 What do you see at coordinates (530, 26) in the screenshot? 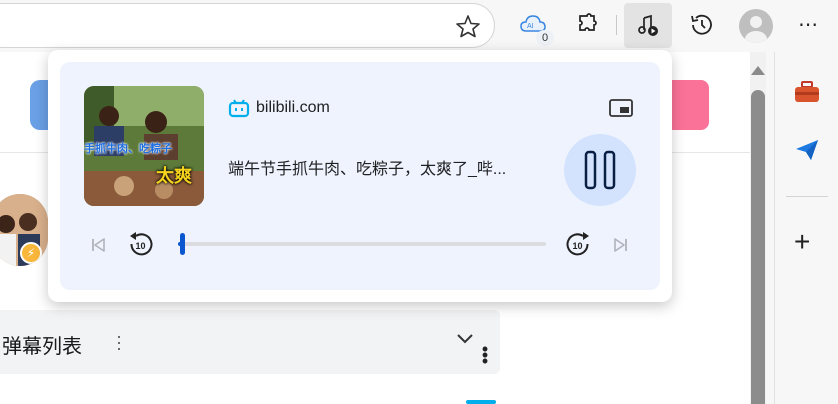
I see `svg-text: AI` at bounding box center [530, 26].